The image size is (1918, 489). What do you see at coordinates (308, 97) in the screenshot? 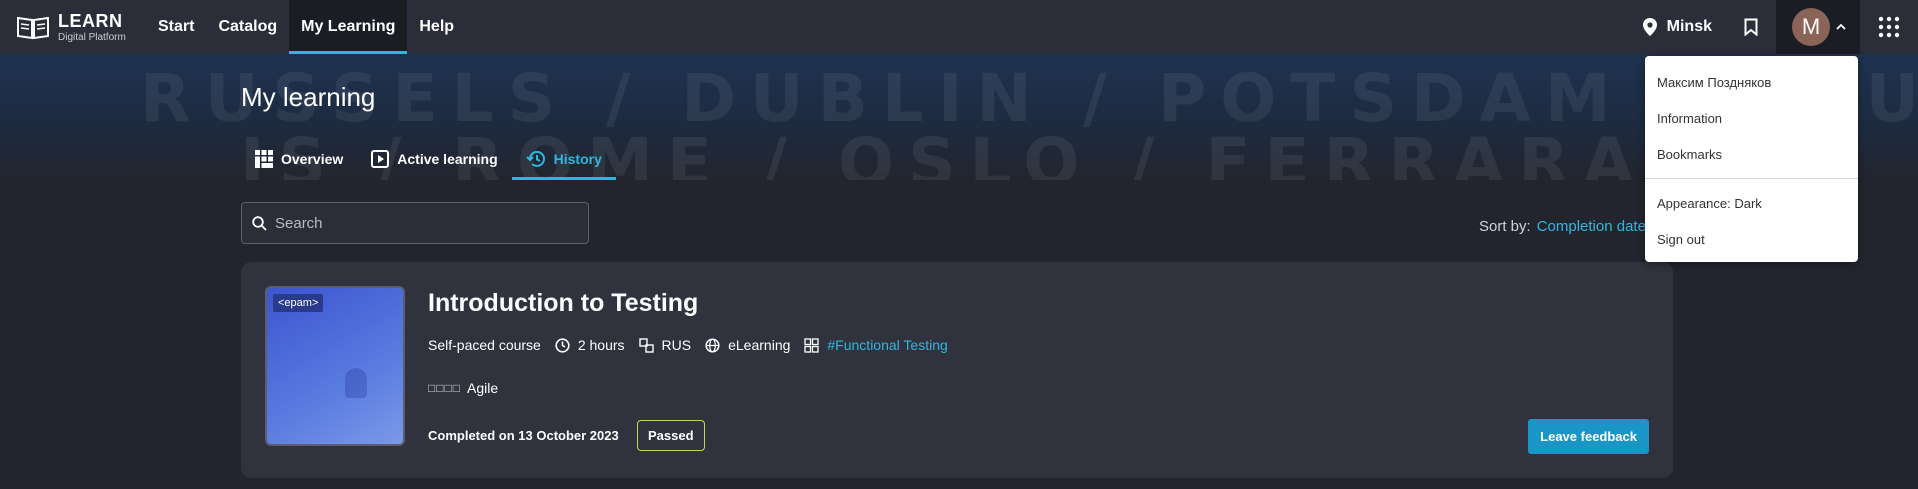
I see `page-title: My learning` at bounding box center [308, 97].